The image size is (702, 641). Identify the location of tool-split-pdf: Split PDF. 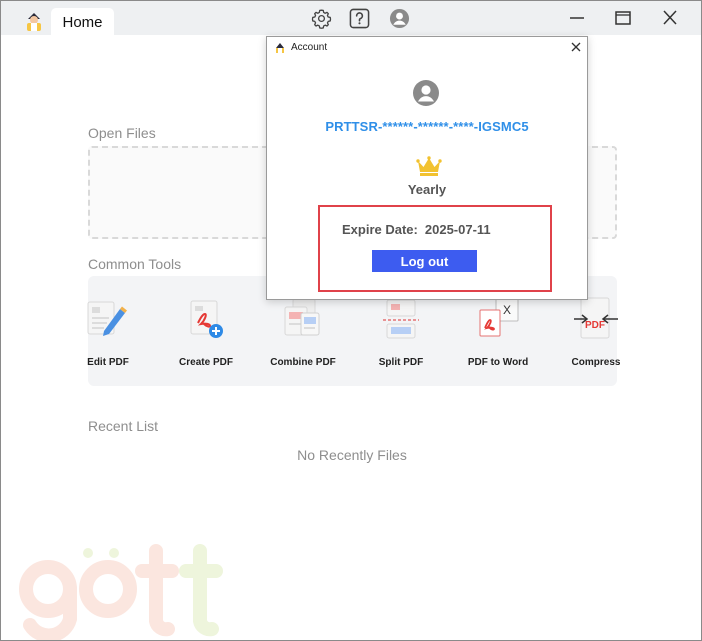
(401, 334).